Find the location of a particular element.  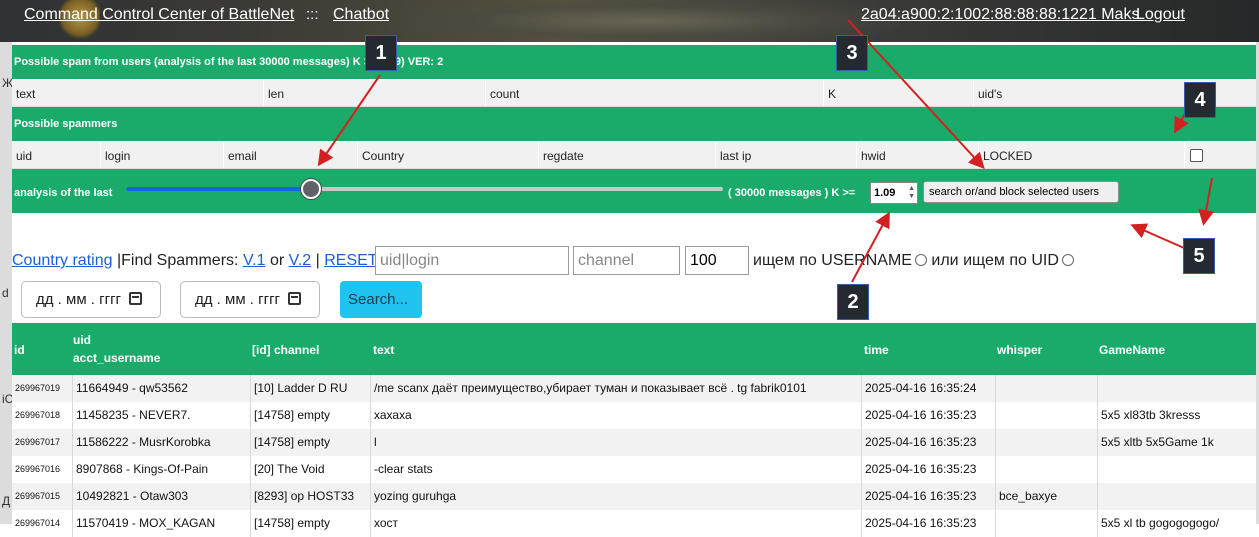

reset-link: RESET is located at coordinates (350, 260).